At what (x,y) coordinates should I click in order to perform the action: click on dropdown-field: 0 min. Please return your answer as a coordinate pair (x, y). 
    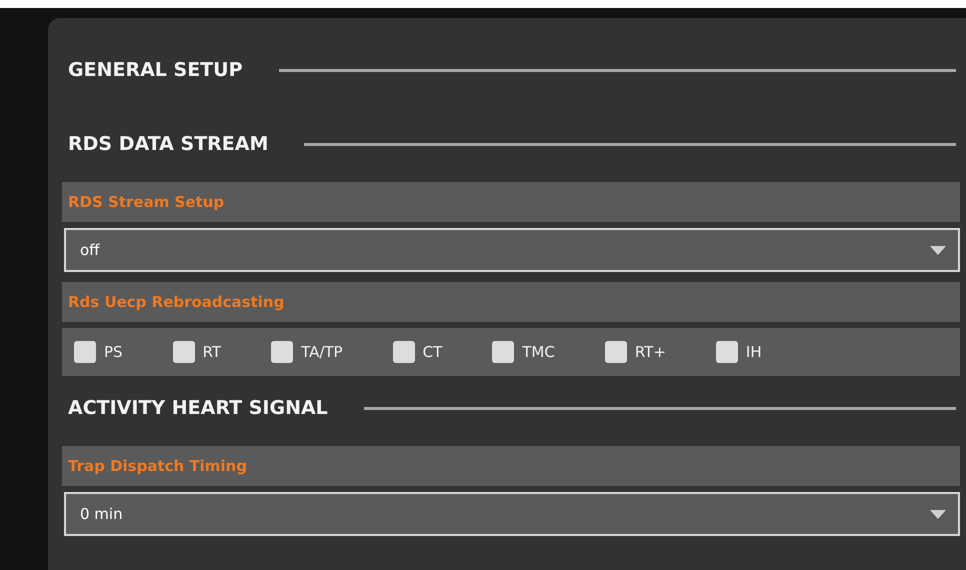
    Looking at the image, I should click on (512, 514).